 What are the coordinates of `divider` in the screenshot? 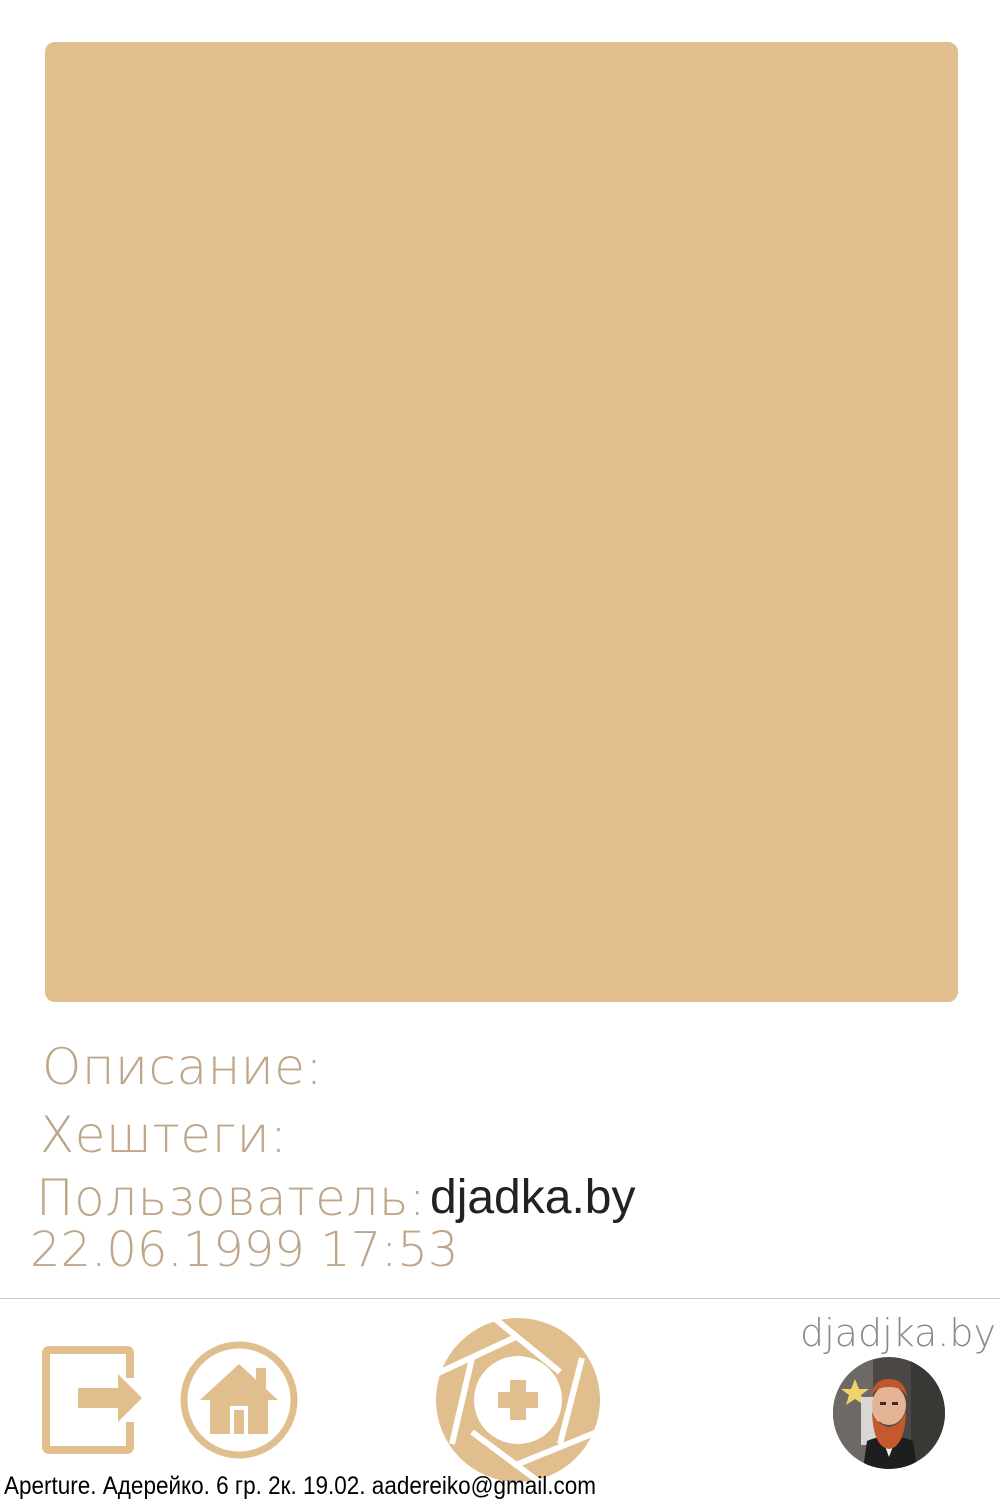 It's located at (500, 1298).